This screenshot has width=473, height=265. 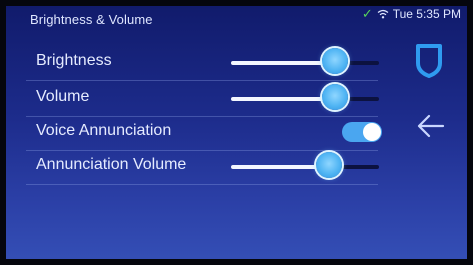 I want to click on wifi-icon, so click(x=383, y=14).